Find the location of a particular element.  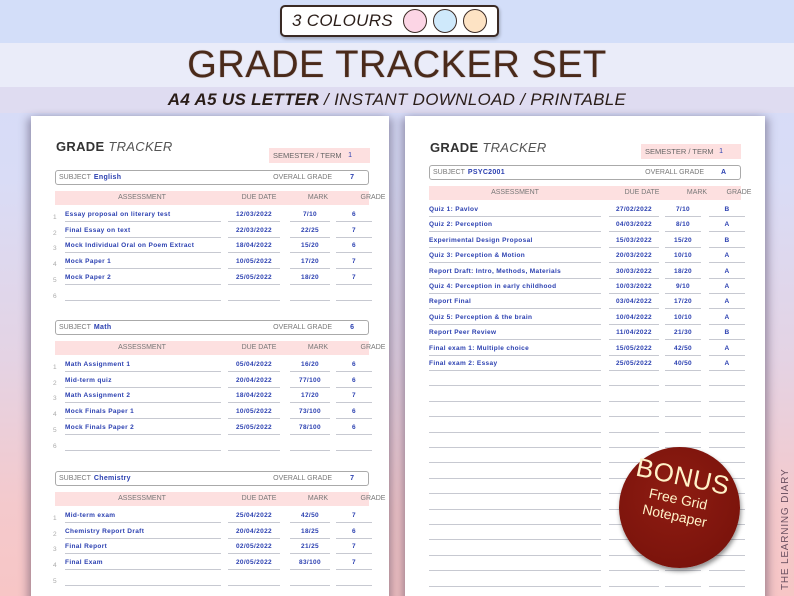

overall-grade-value: 7 is located at coordinates (352, 478).